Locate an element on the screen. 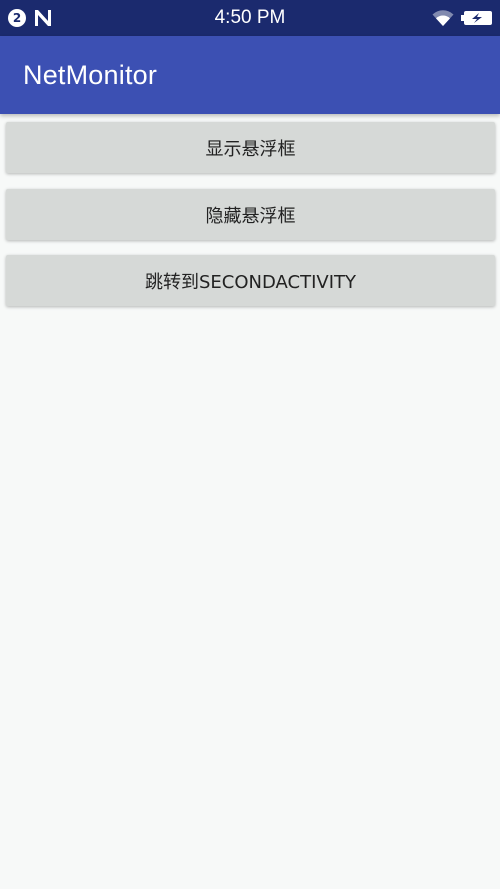  wifi-icon is located at coordinates (443, 18).